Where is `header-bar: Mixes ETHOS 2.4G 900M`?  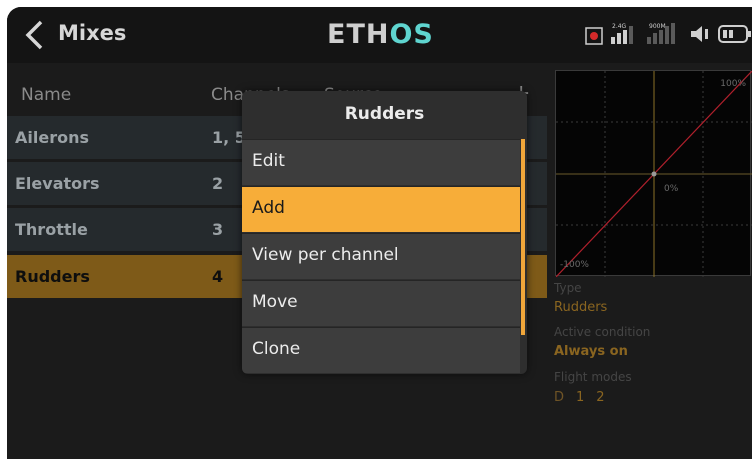
header-bar: Mixes ETHOS 2.4G 900M is located at coordinates (379, 35).